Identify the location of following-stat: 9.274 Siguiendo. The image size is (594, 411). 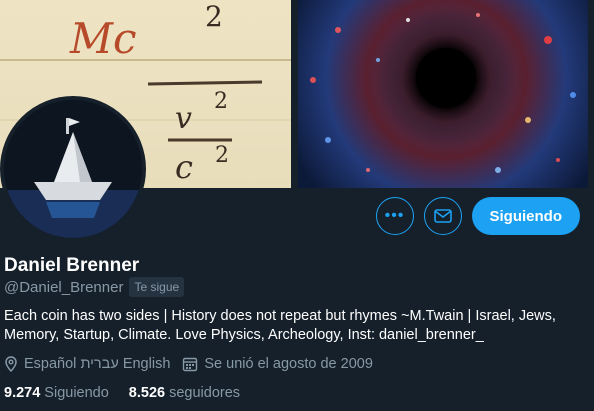
(56, 393).